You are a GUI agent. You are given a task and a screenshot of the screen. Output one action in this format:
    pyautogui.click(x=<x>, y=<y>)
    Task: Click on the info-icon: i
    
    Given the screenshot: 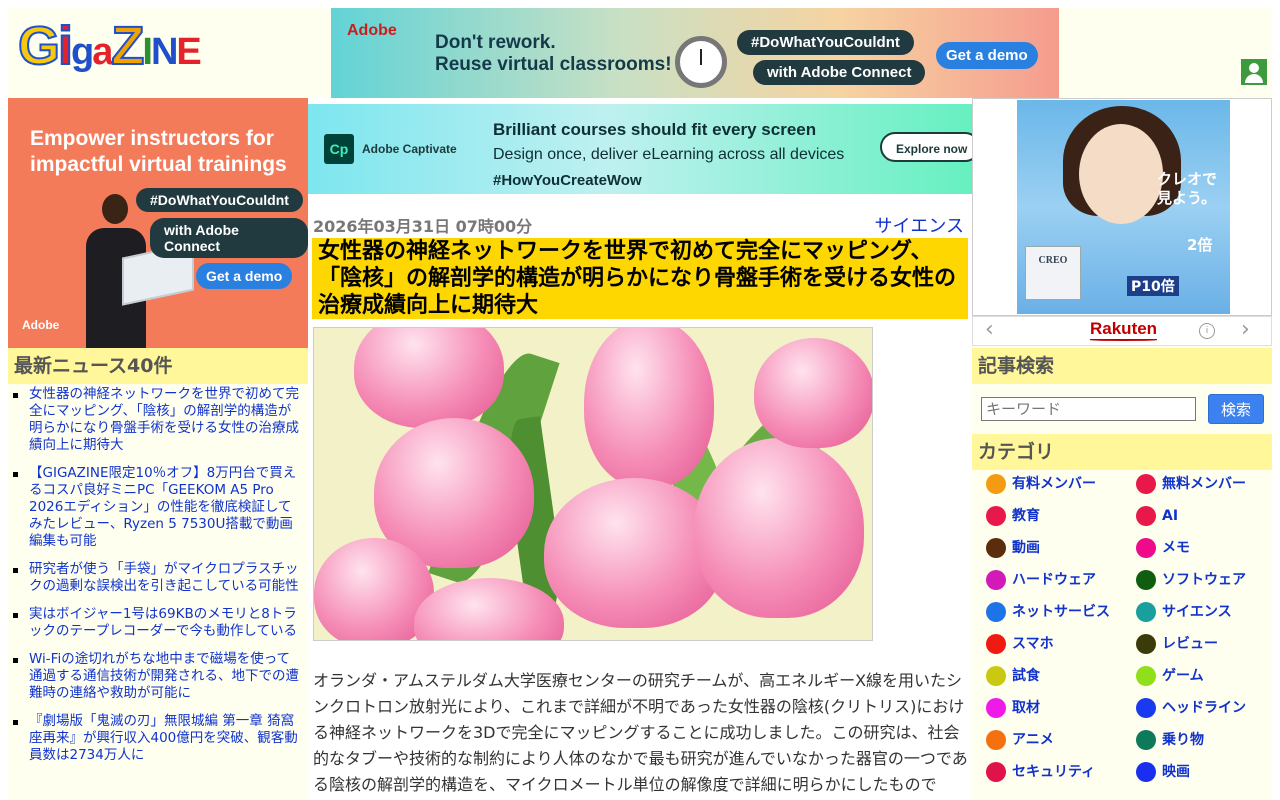 What is the action you would take?
    pyautogui.click(x=1207, y=331)
    